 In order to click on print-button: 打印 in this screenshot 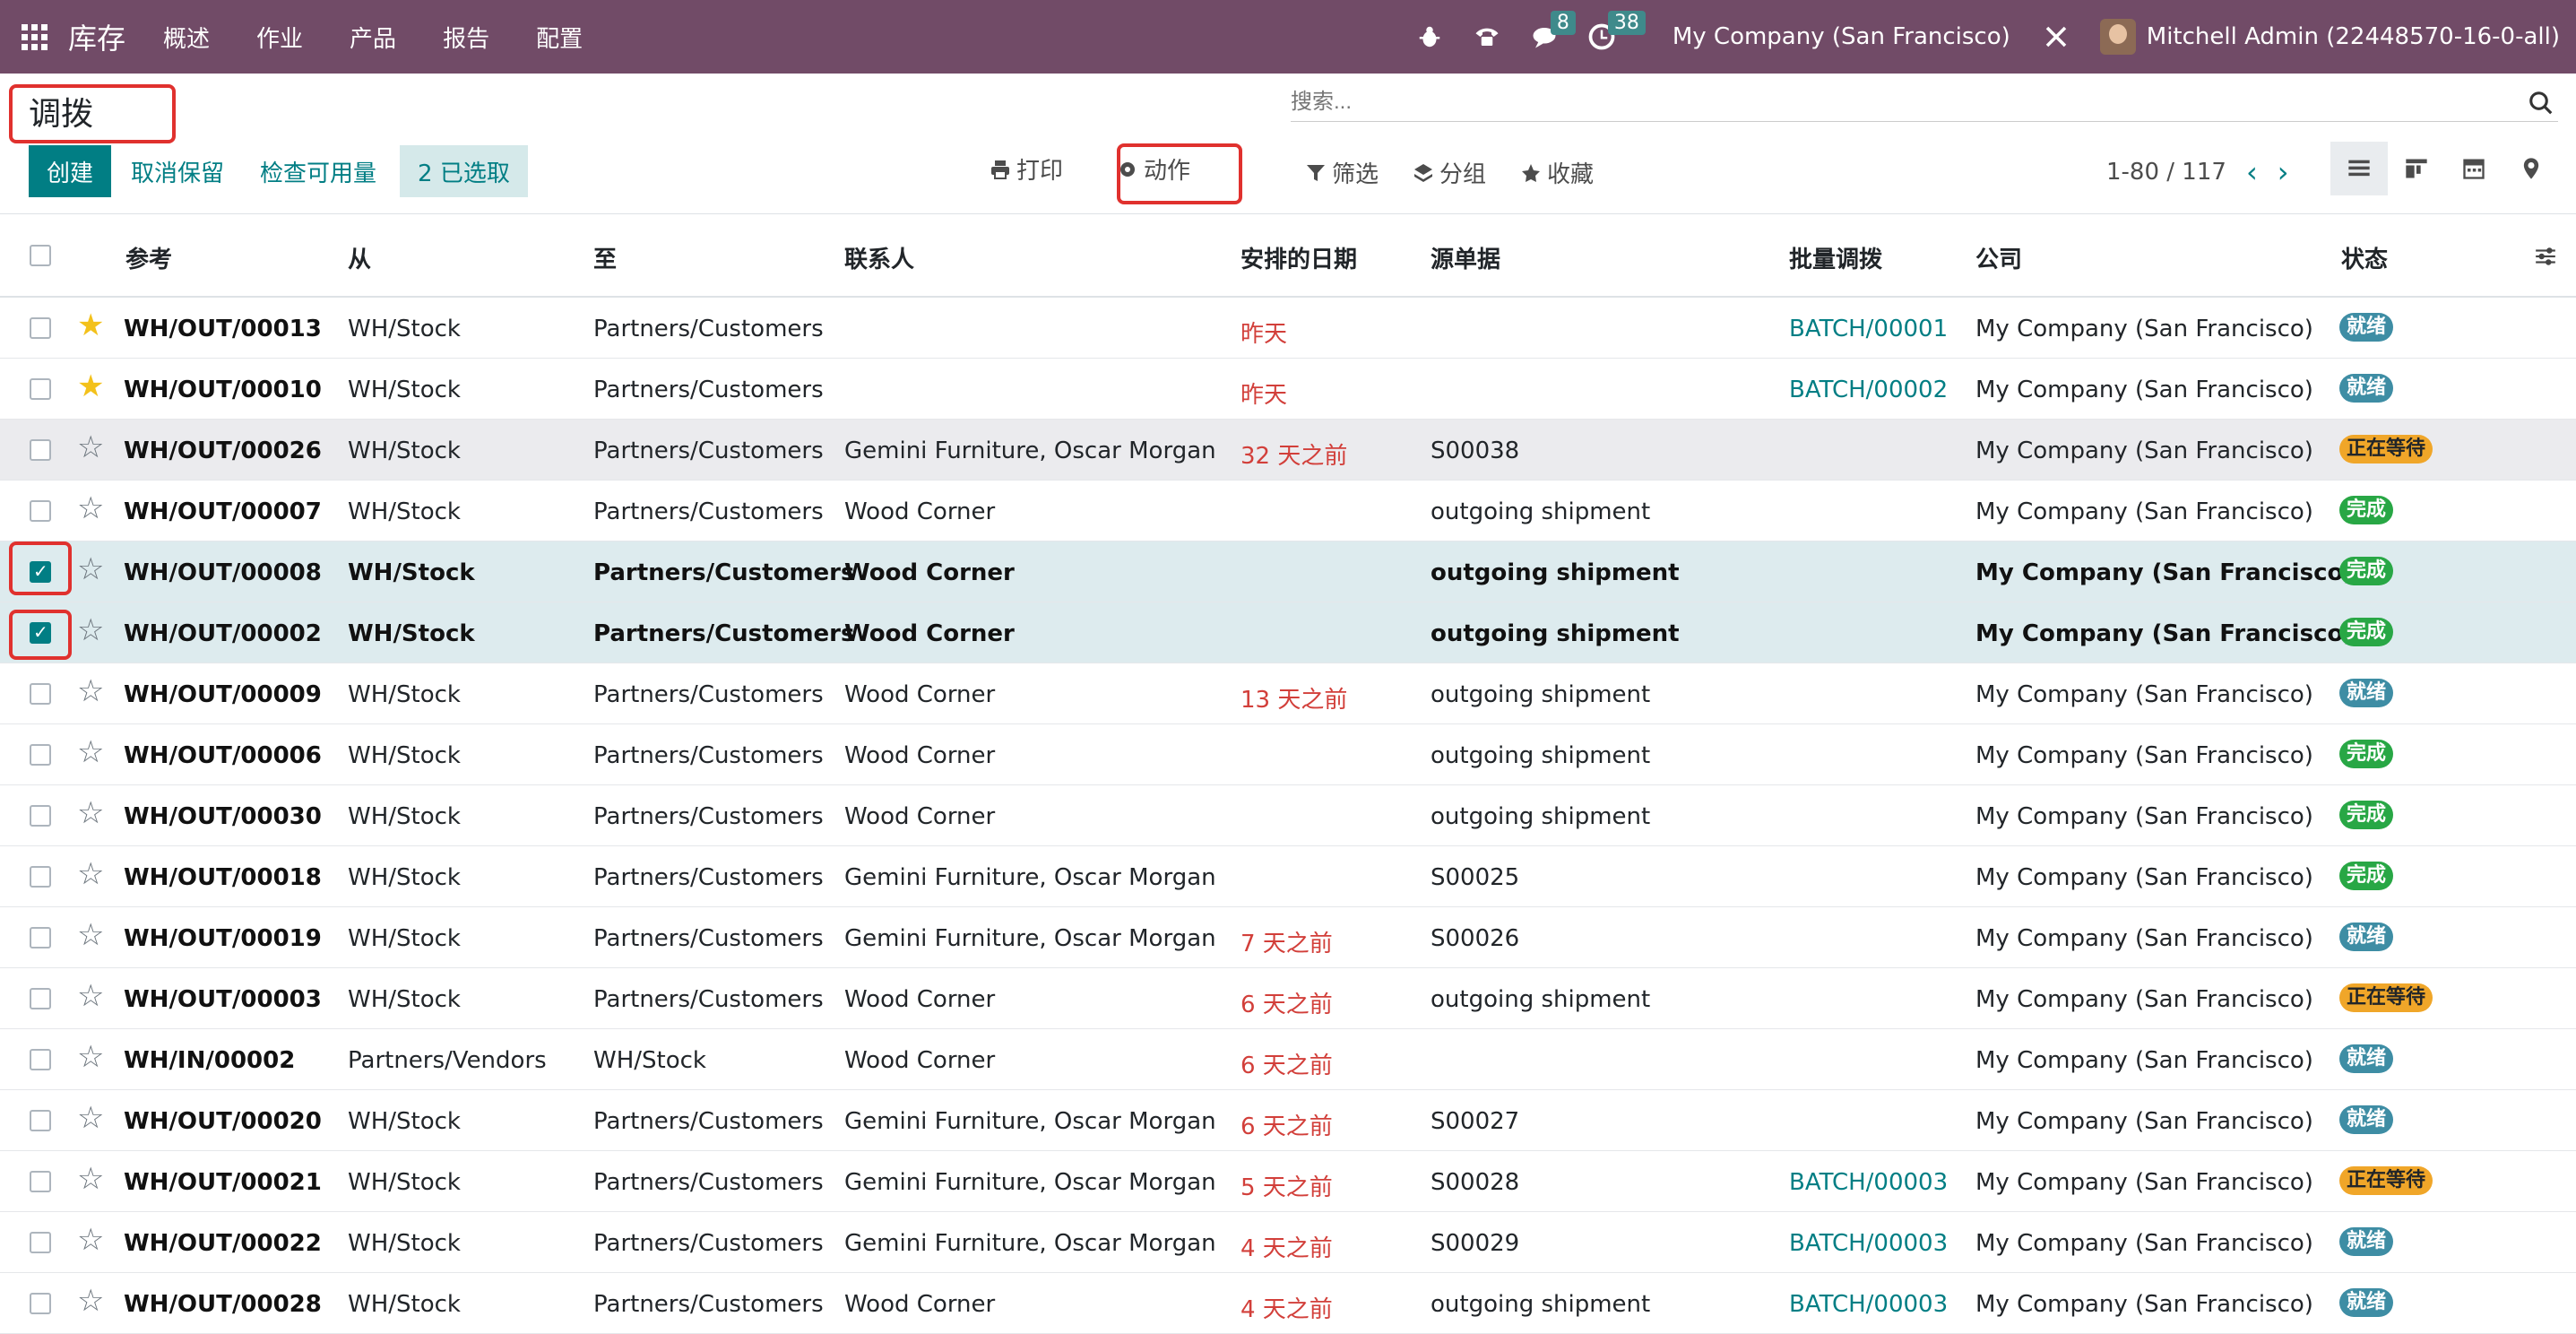, I will do `click(1026, 169)`.